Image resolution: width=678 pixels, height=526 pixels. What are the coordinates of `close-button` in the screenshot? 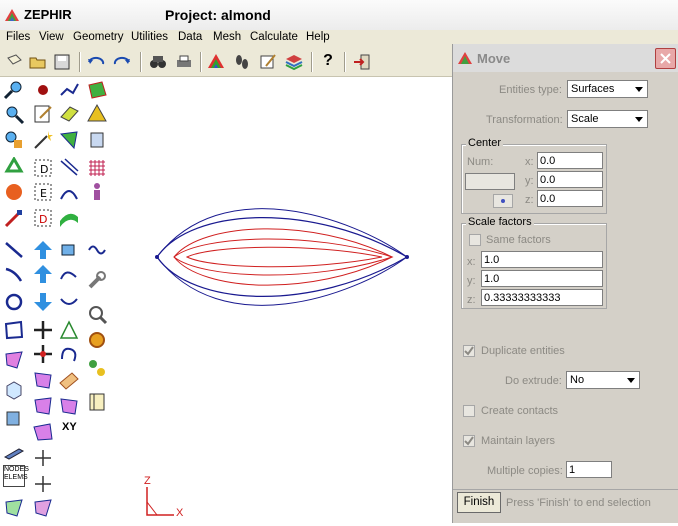 It's located at (665, 58).